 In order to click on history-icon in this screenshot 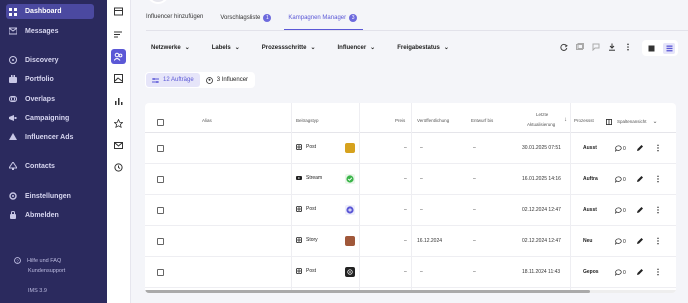, I will do `click(118, 167)`.